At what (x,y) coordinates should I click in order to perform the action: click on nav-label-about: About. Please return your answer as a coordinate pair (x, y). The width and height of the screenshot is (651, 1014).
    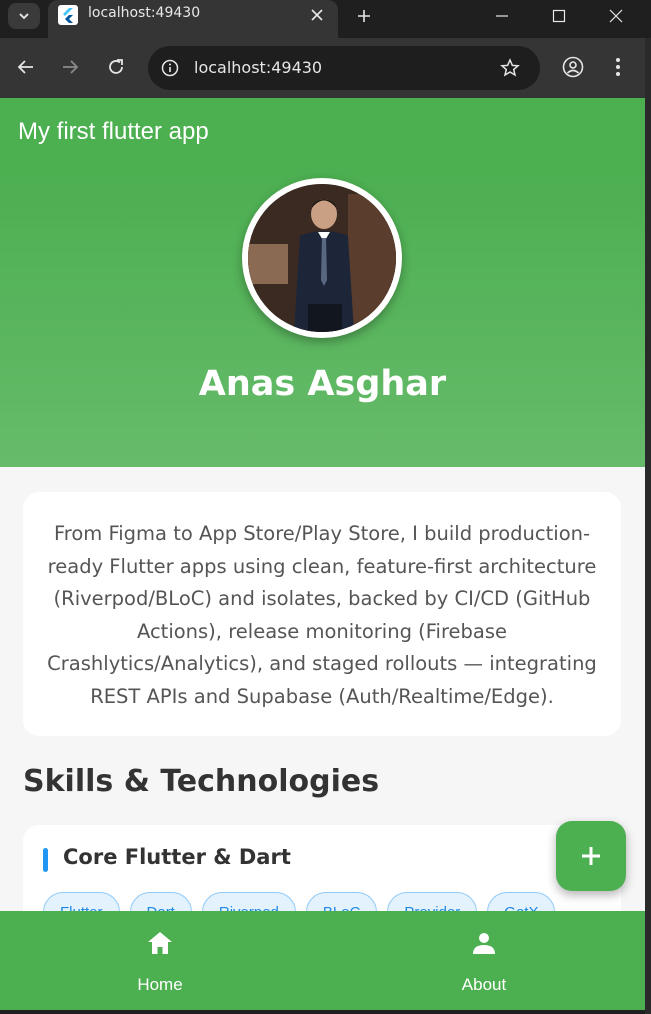
    Looking at the image, I should click on (484, 984).